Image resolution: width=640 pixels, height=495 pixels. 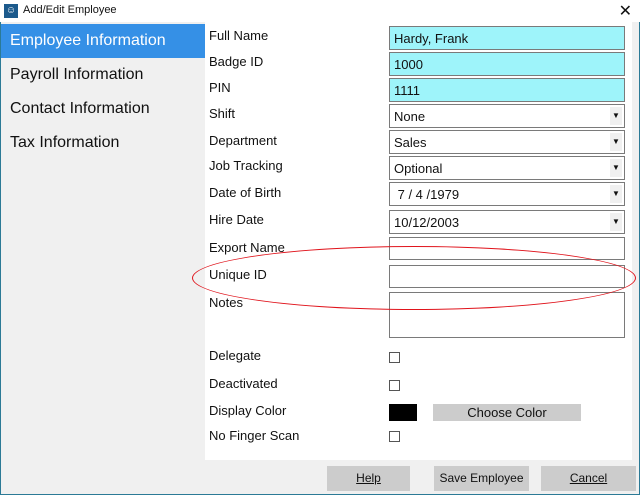 I want to click on full-name-input: Hardy, Frank, so click(x=507, y=38).